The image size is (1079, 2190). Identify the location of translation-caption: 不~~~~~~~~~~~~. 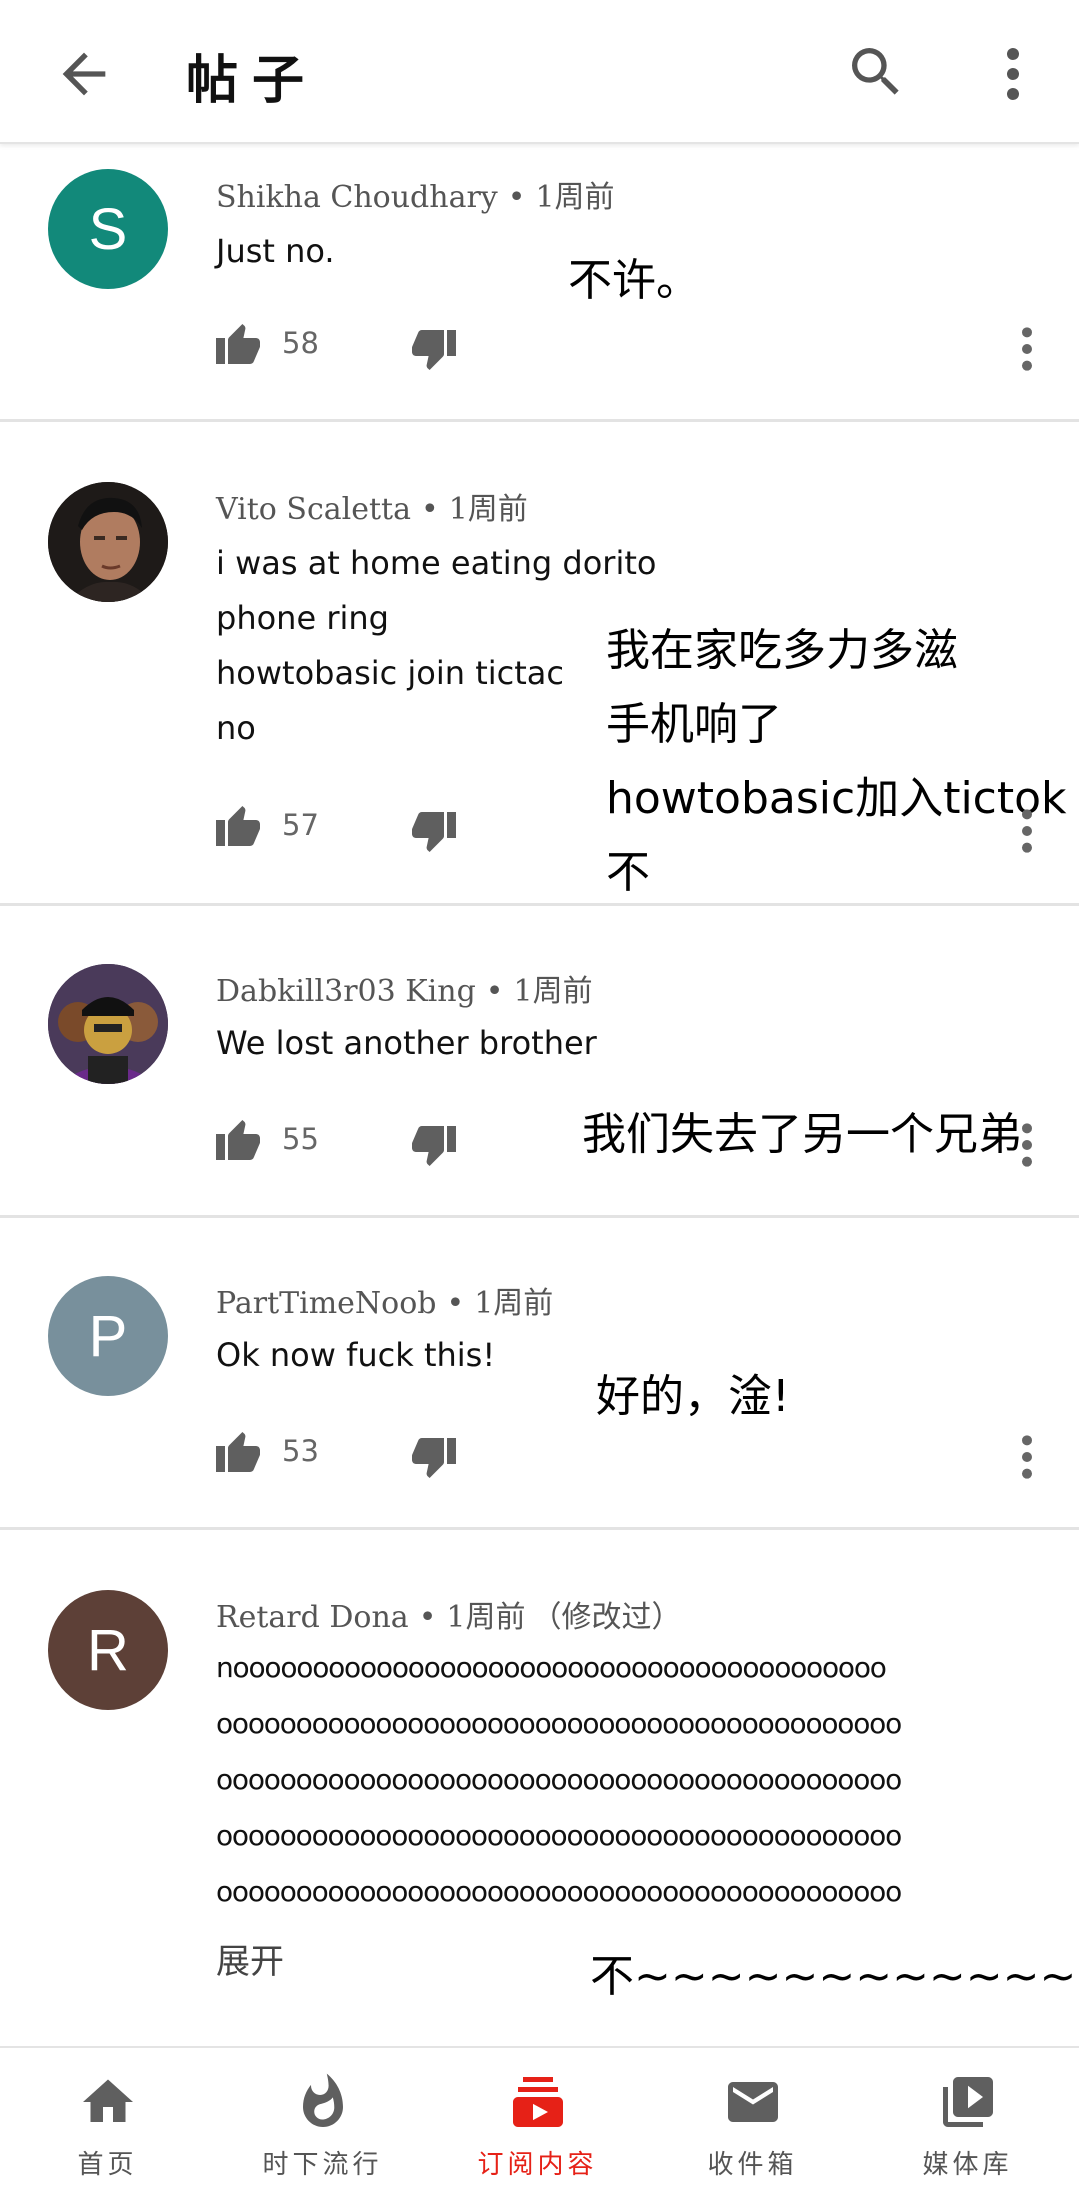
(833, 1976).